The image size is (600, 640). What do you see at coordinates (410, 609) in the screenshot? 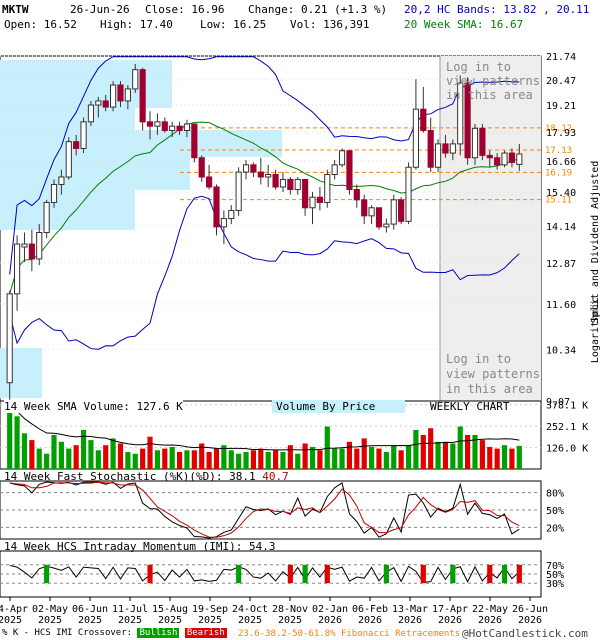
I see `x-tick-month: 13-Mar` at bounding box center [410, 609].